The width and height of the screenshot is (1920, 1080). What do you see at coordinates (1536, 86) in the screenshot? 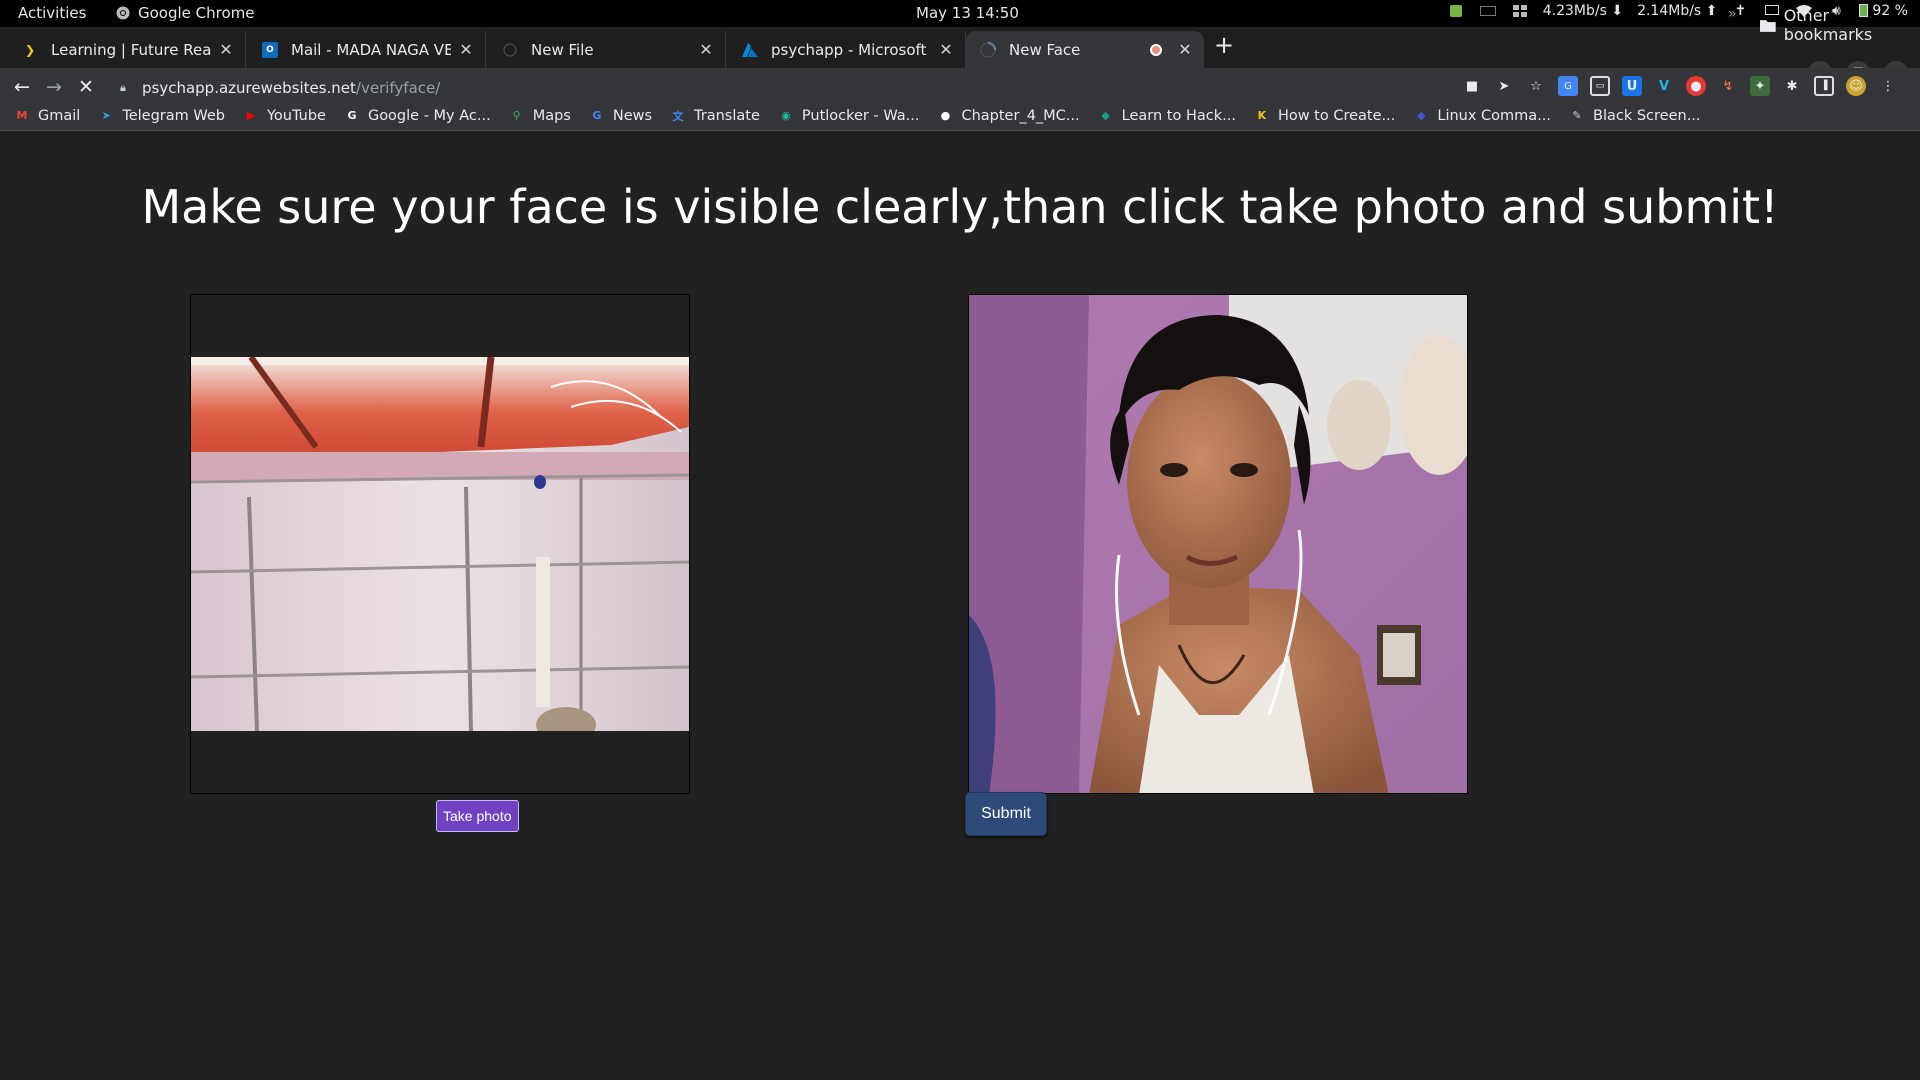
I see `bookmark-star-icon: ☆` at bounding box center [1536, 86].